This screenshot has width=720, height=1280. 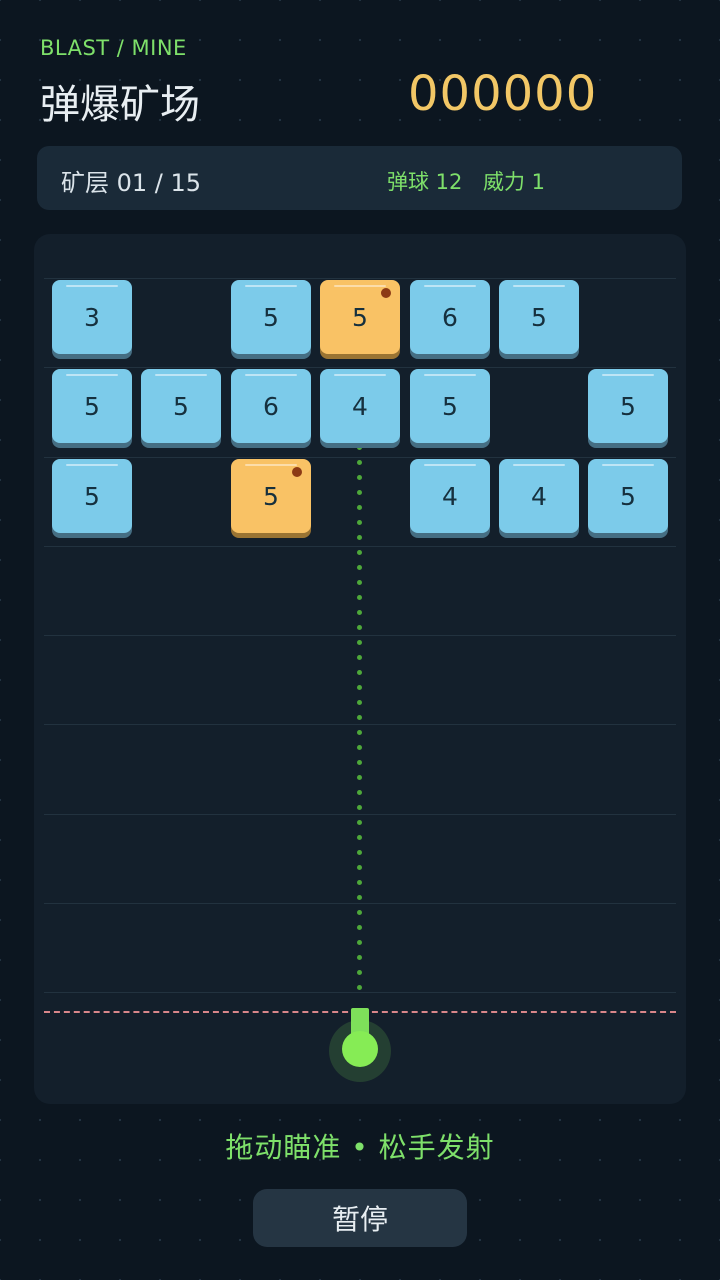 I want to click on game-title: 弹爆矿场, so click(x=120, y=105).